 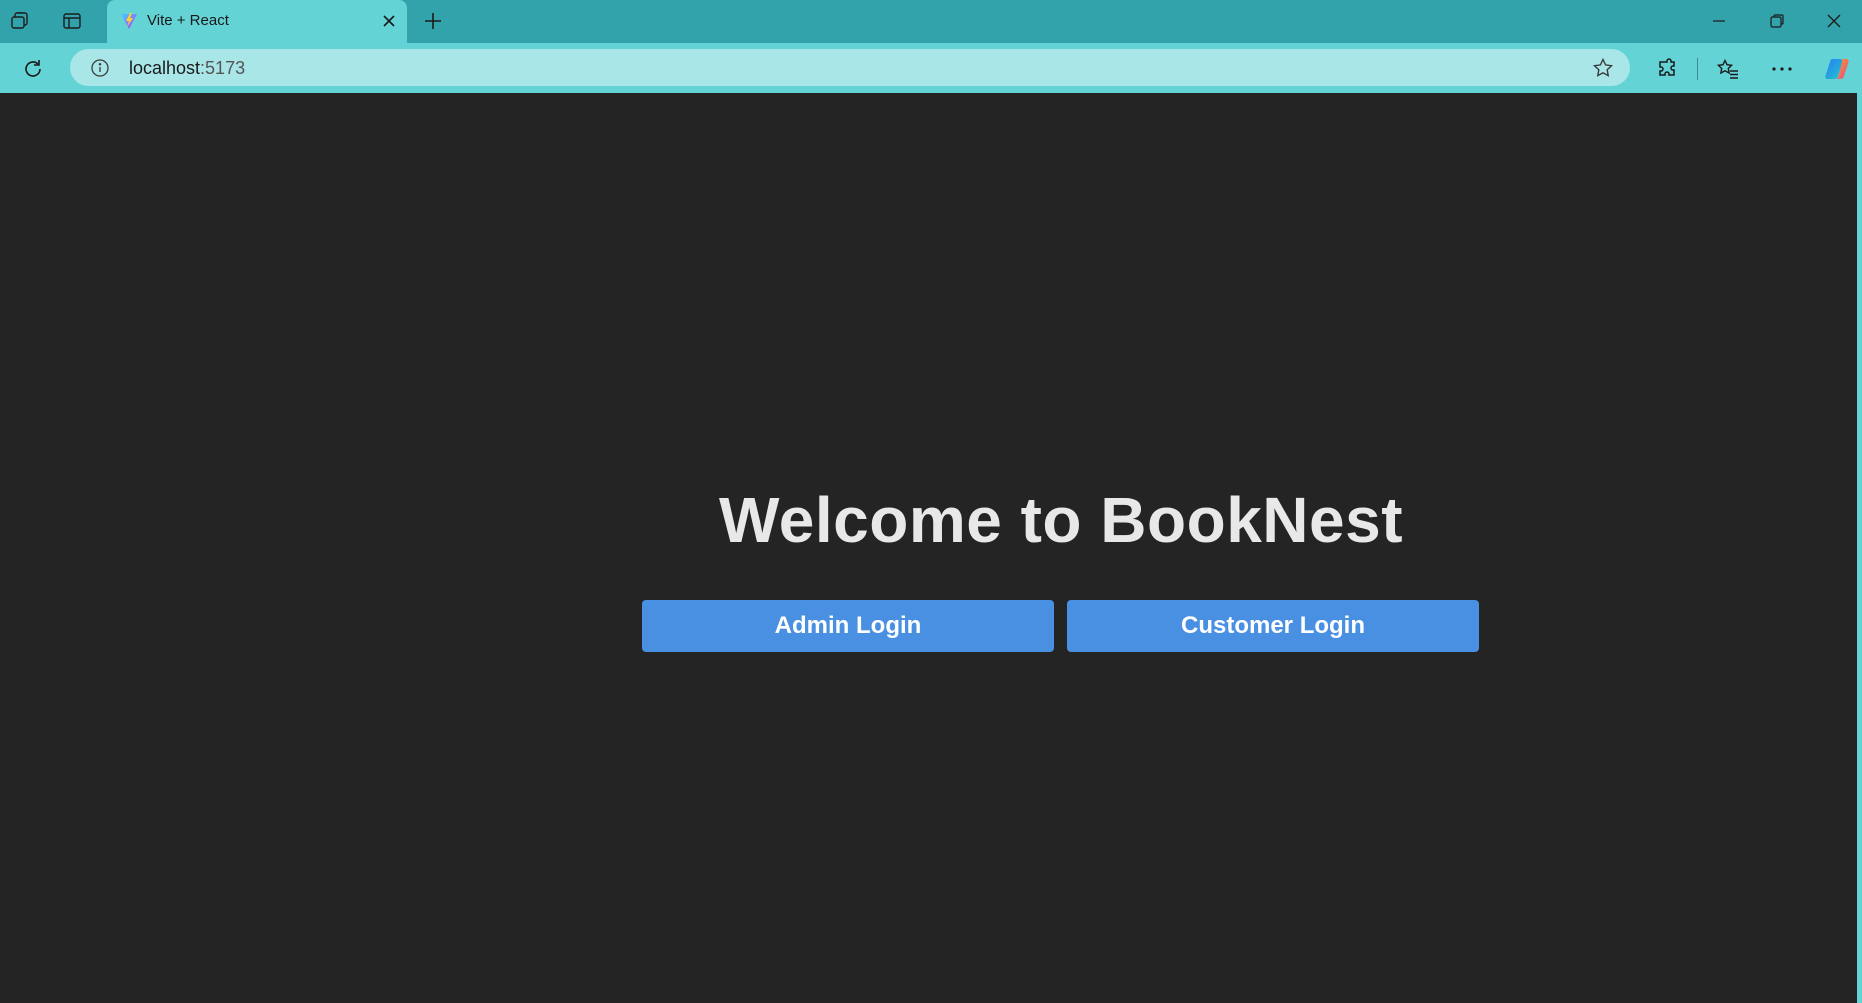 What do you see at coordinates (100, 68) in the screenshot?
I see `site-info-icon` at bounding box center [100, 68].